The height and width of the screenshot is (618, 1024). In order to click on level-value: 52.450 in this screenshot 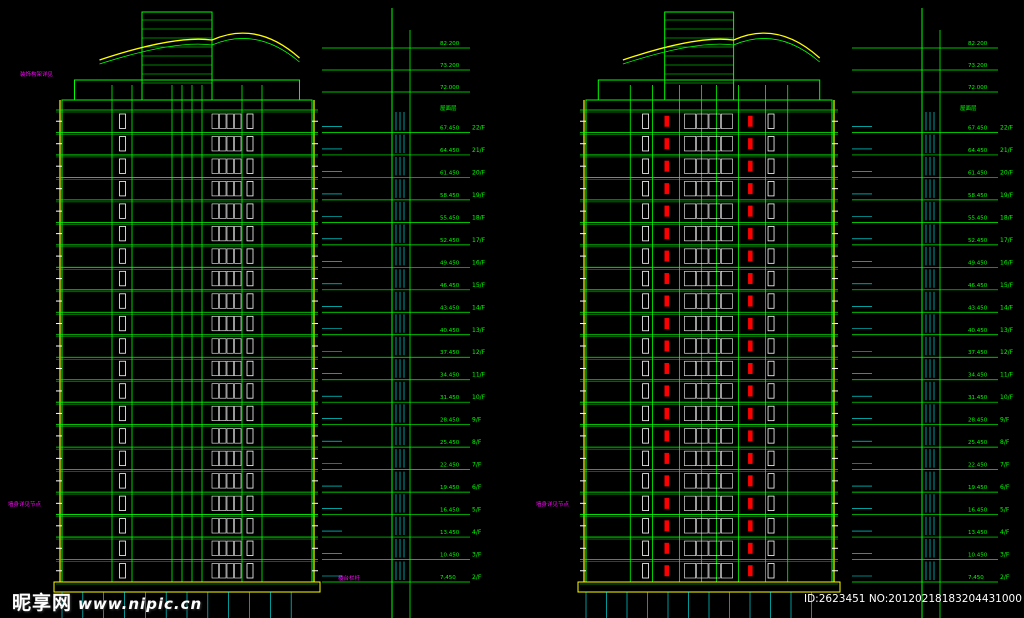, I will do `click(450, 241)`.